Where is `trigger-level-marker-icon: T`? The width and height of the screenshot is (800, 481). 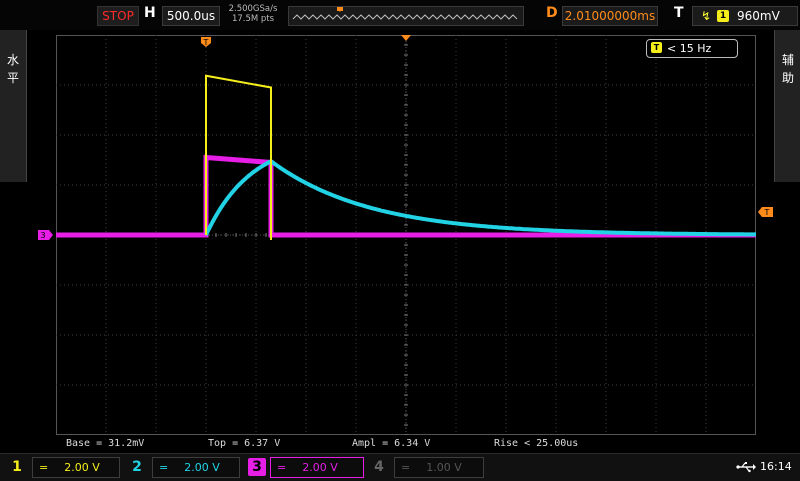 trigger-level-marker-icon: T is located at coordinates (765, 212).